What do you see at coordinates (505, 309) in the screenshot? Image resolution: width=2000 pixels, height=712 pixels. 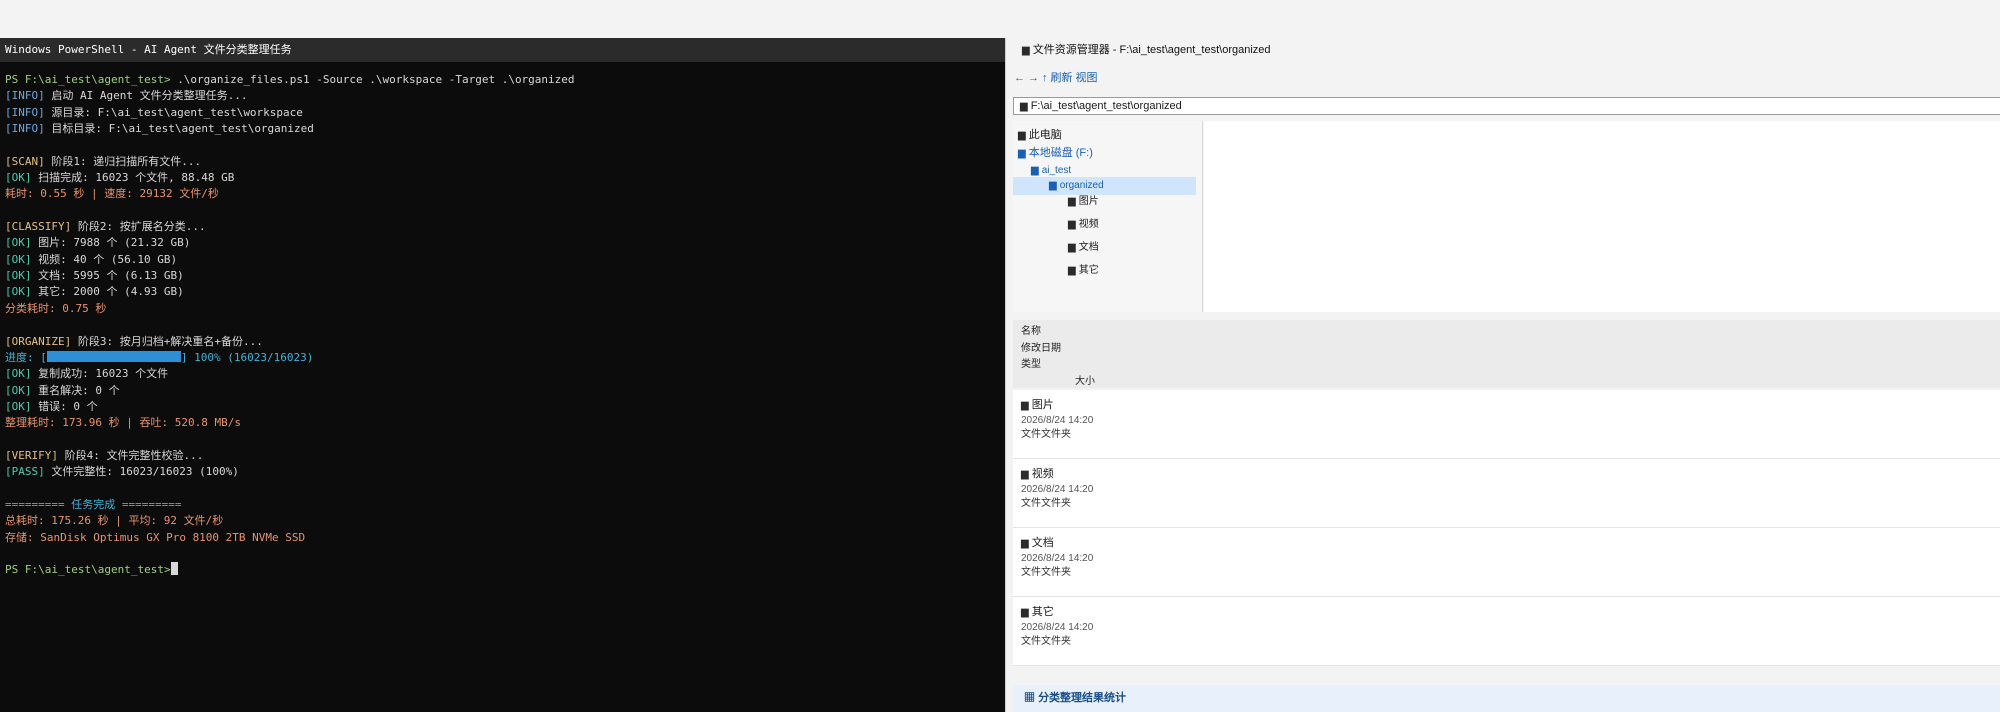 I see `terminal-line: 分类耗时: 0.75 秒` at bounding box center [505, 309].